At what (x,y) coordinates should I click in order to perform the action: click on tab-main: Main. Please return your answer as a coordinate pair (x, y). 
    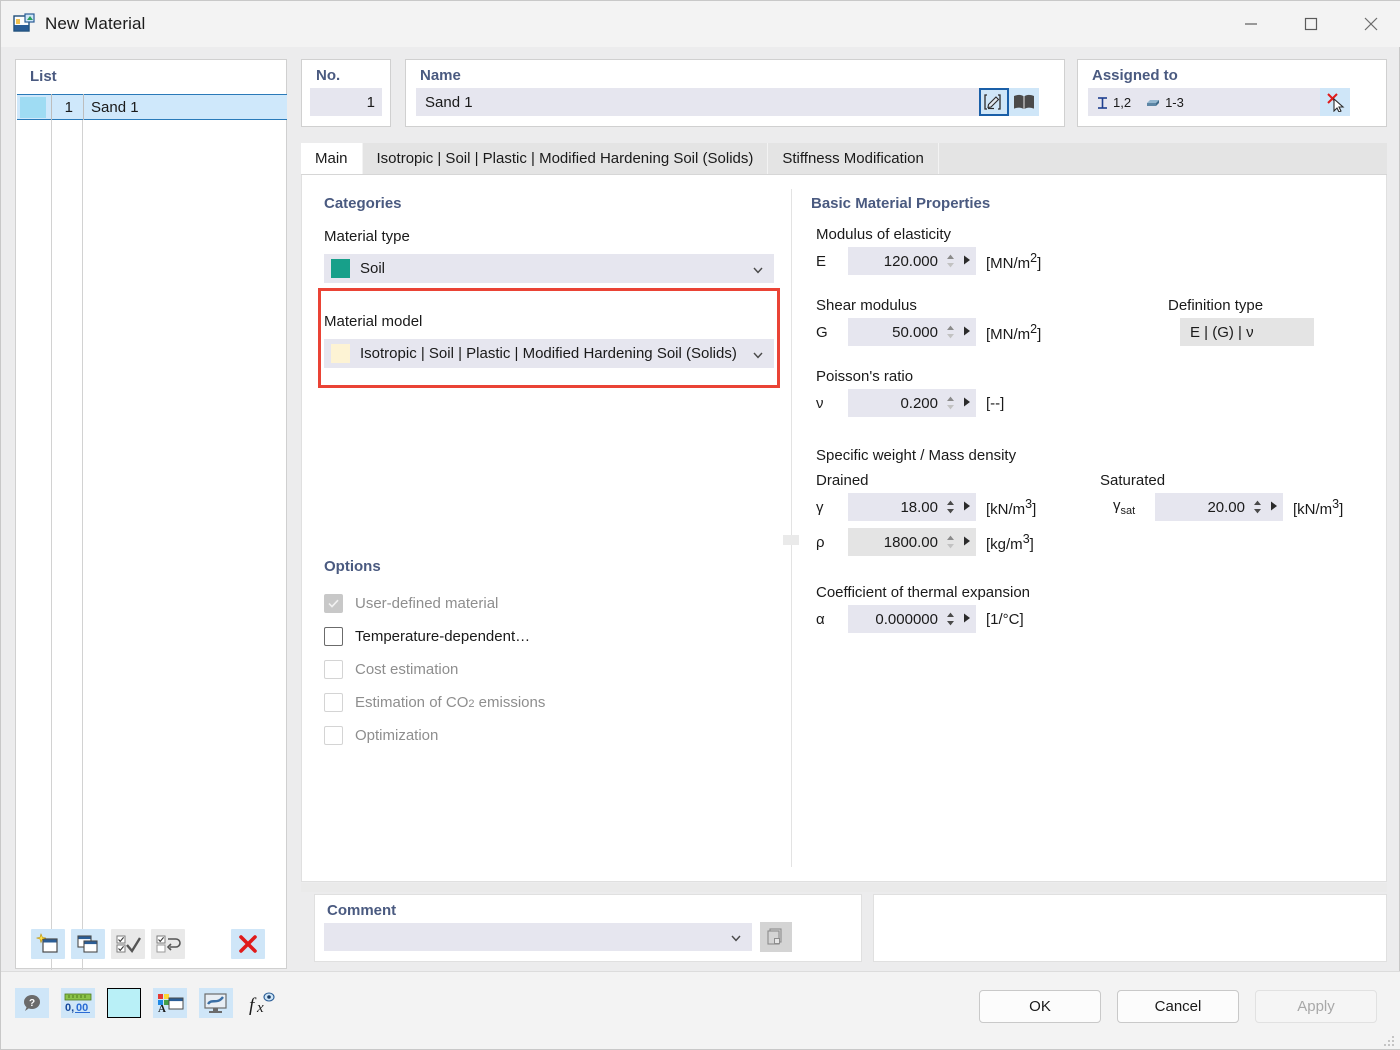
    Looking at the image, I should click on (332, 158).